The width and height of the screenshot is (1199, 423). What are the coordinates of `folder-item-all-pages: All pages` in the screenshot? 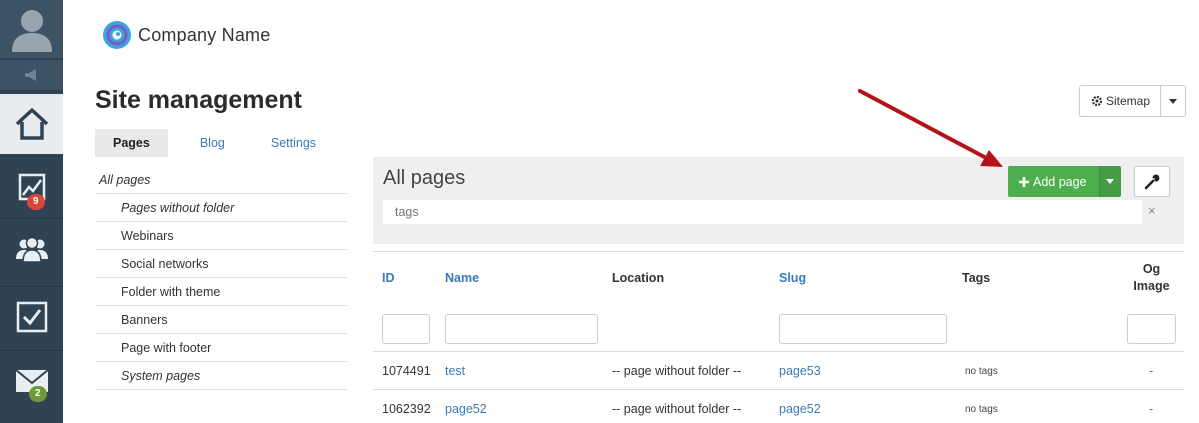 It's located at (221, 180).